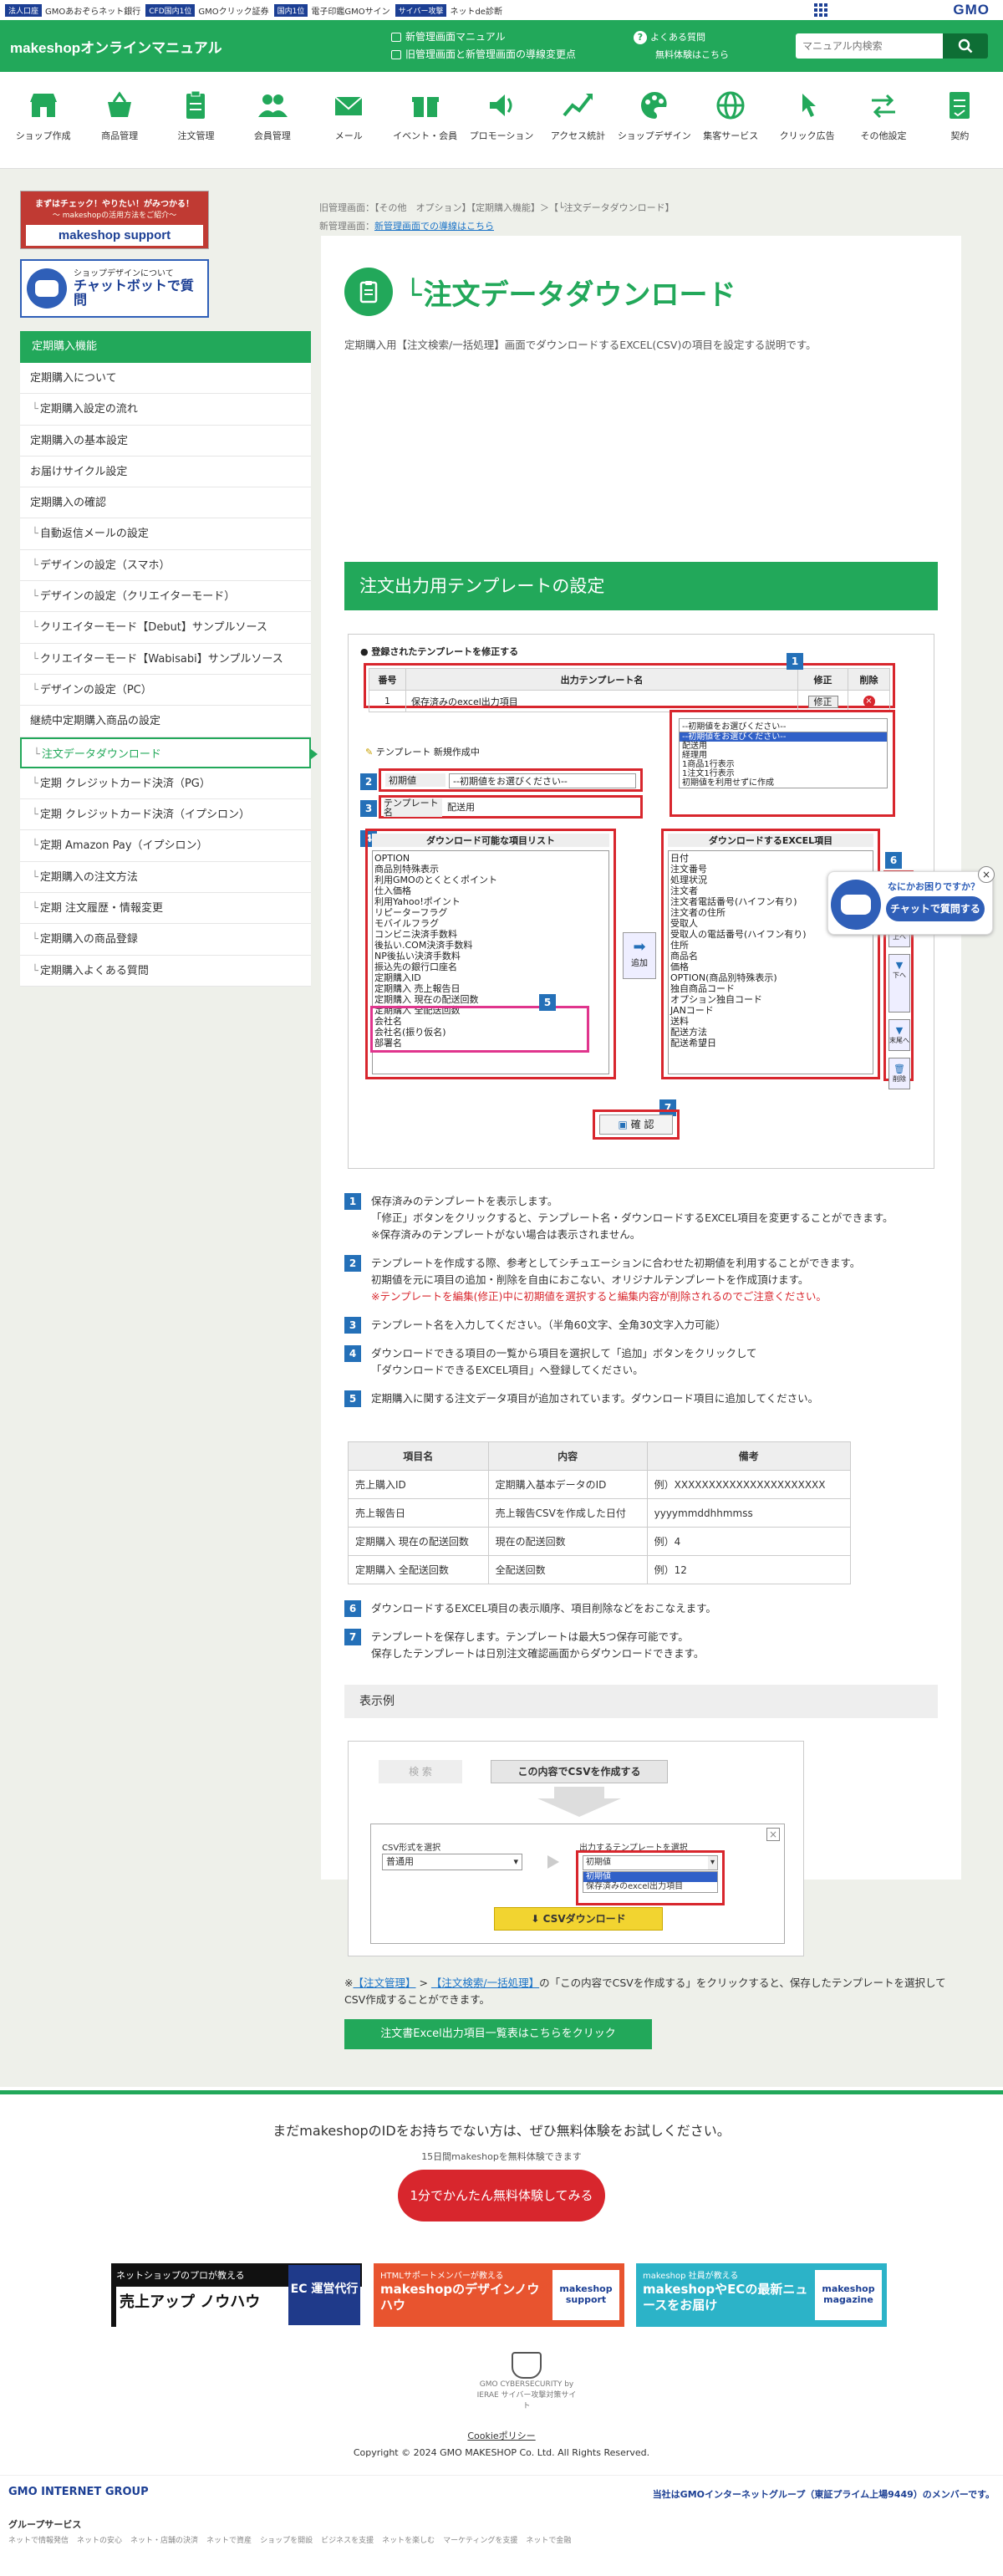  What do you see at coordinates (548, 2540) in the screenshot?
I see `group-link: ネットで金融` at bounding box center [548, 2540].